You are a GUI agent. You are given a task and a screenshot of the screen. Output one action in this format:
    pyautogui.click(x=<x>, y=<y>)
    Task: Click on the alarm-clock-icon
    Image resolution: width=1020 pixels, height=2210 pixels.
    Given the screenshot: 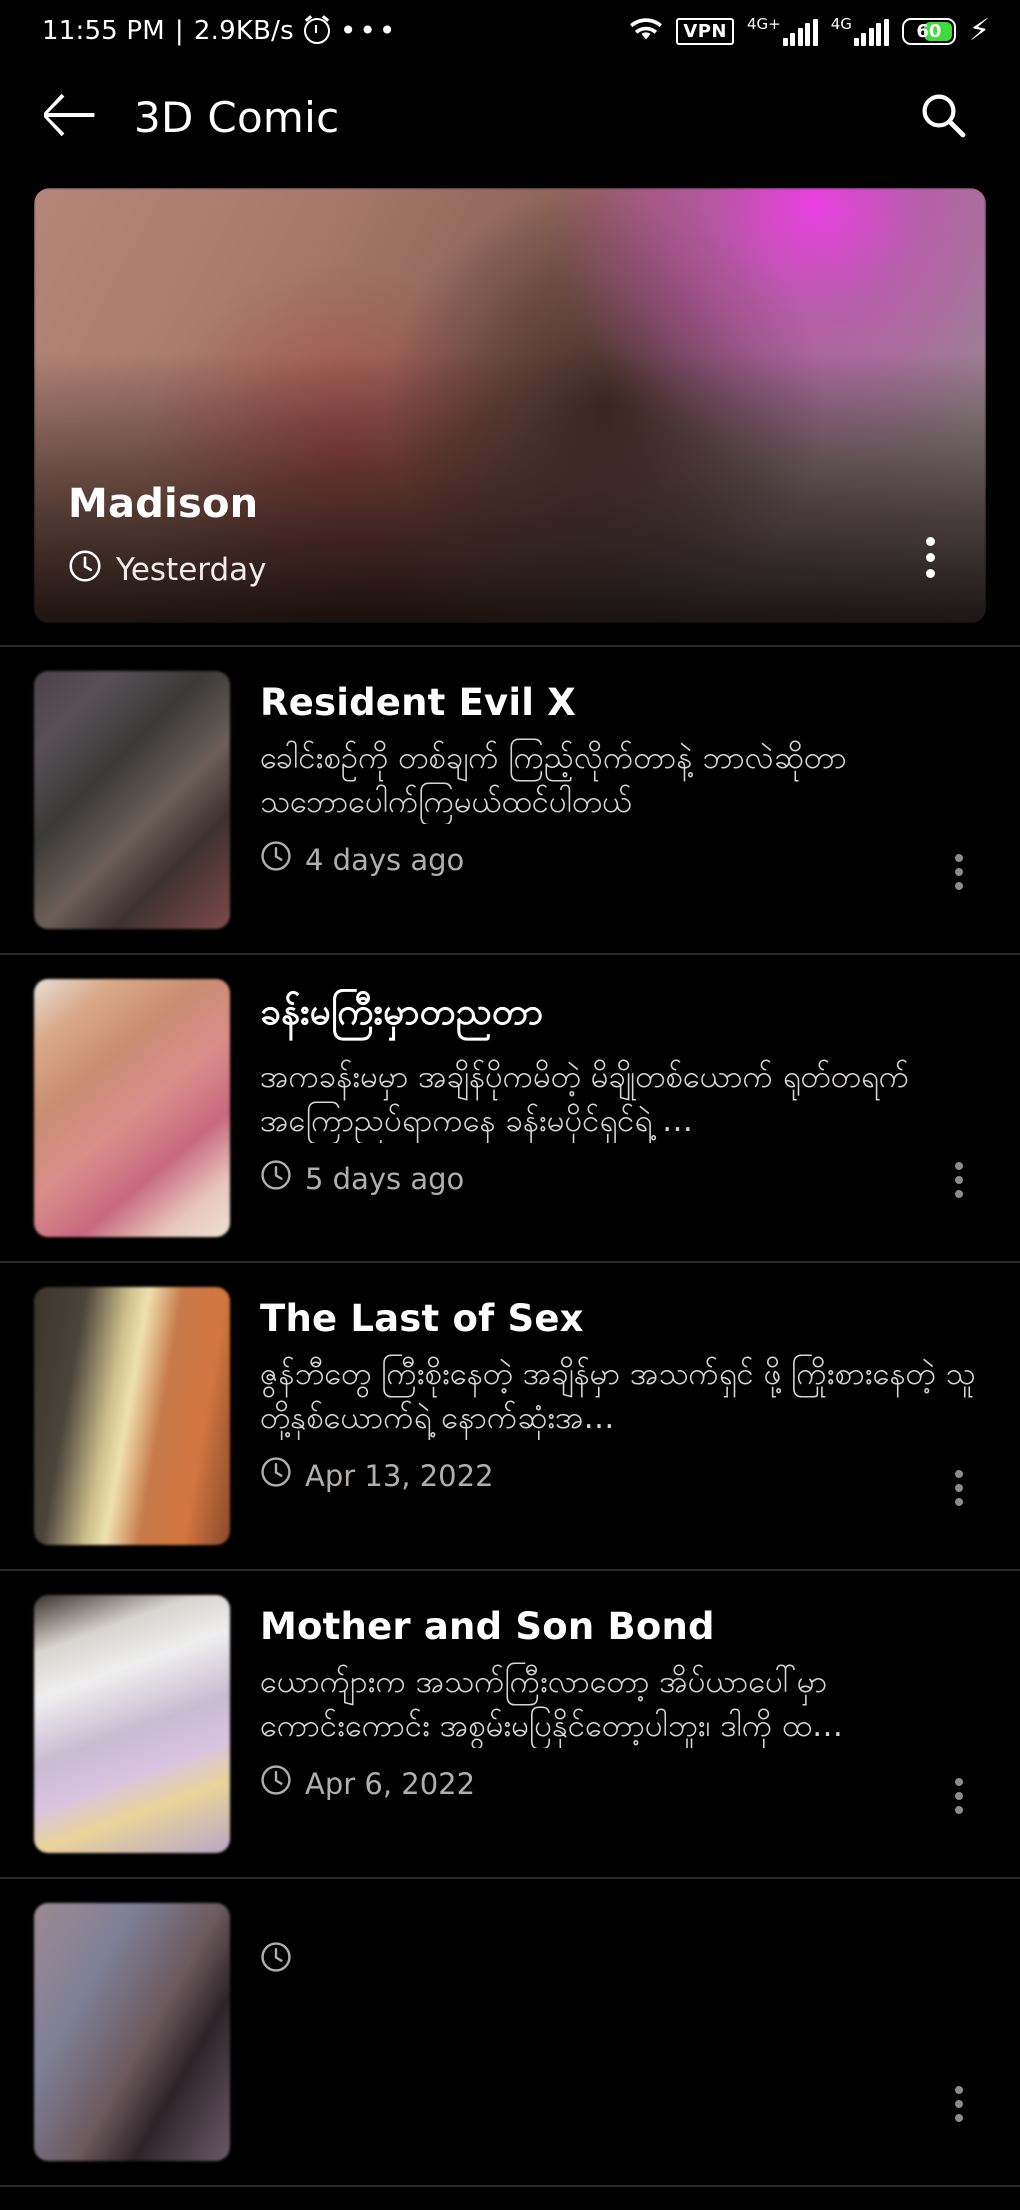 What is the action you would take?
    pyautogui.click(x=316, y=31)
    